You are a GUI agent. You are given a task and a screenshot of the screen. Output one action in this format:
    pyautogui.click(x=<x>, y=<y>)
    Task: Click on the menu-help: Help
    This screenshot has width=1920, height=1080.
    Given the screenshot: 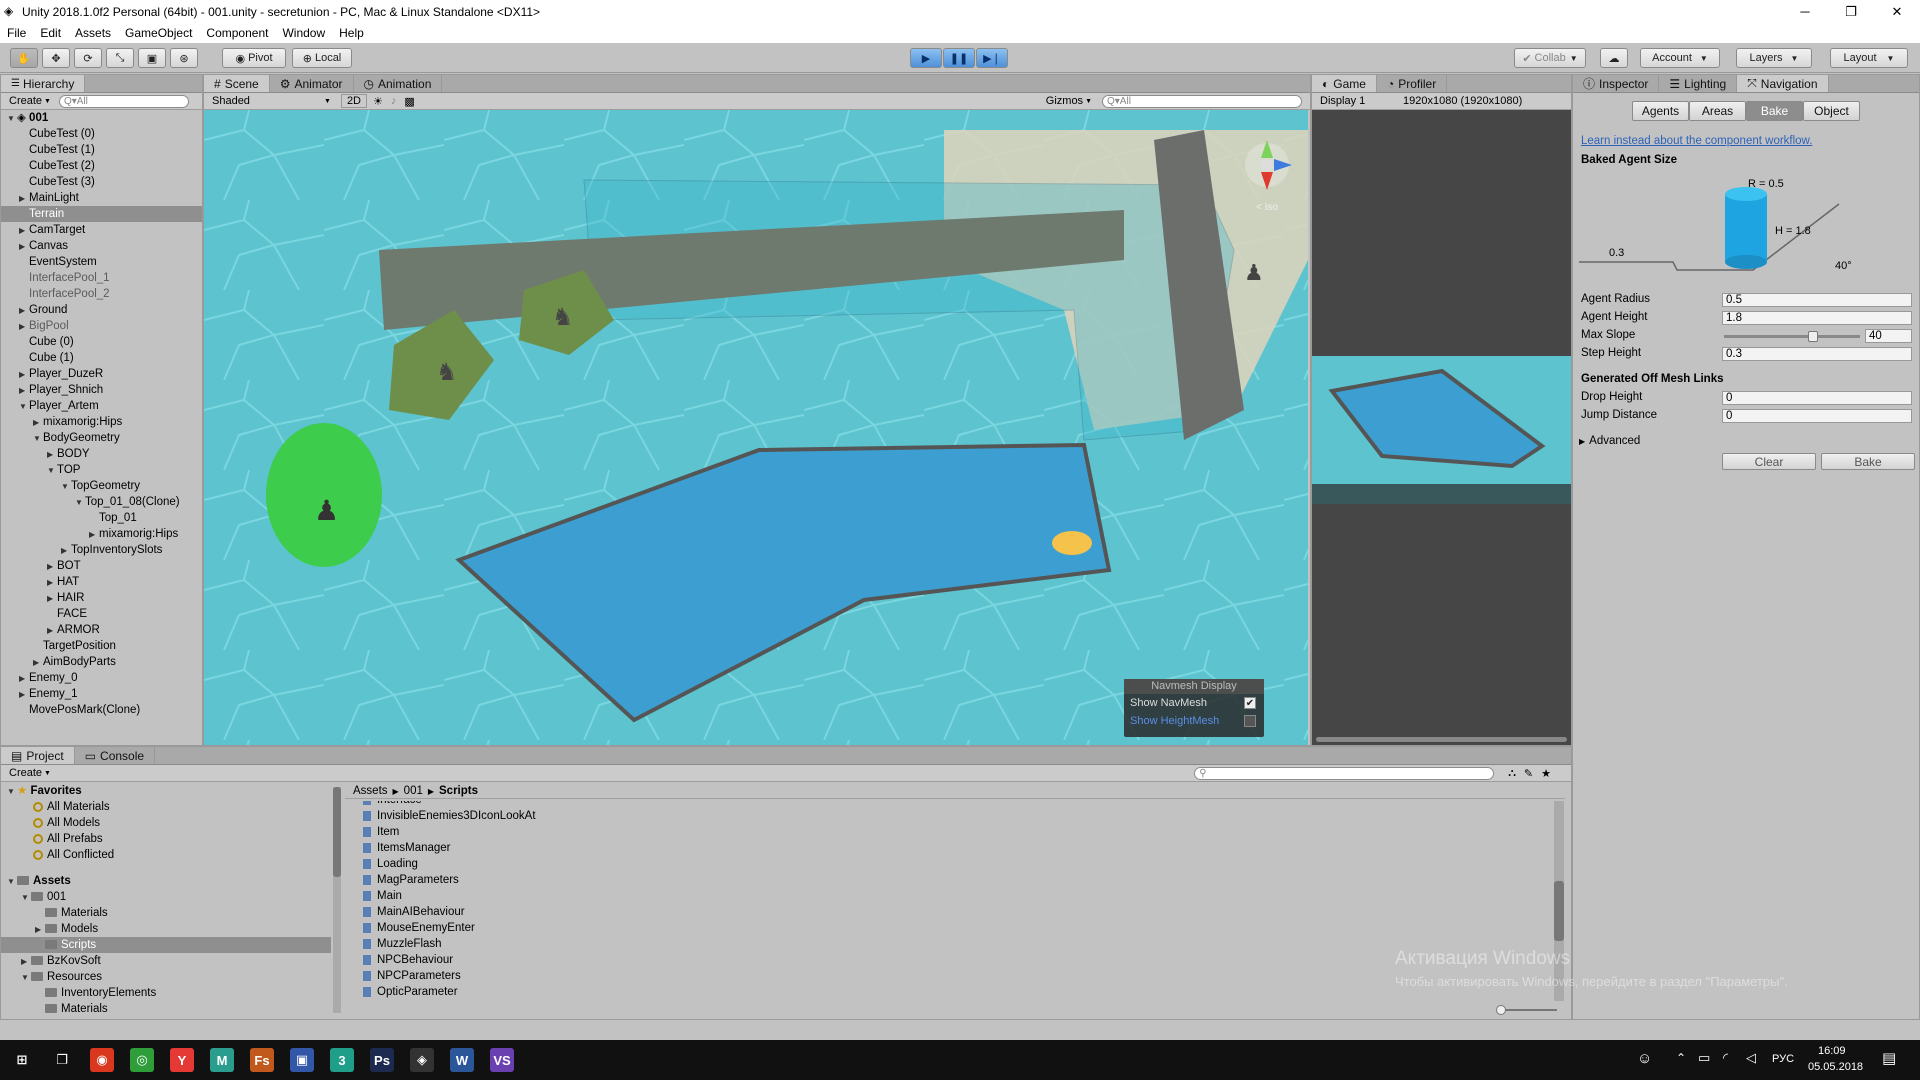 What is the action you would take?
    pyautogui.click(x=351, y=33)
    